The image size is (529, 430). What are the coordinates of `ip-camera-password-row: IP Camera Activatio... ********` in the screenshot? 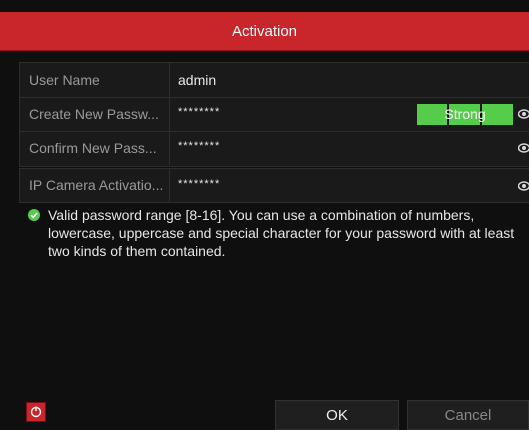 It's located at (274, 185).